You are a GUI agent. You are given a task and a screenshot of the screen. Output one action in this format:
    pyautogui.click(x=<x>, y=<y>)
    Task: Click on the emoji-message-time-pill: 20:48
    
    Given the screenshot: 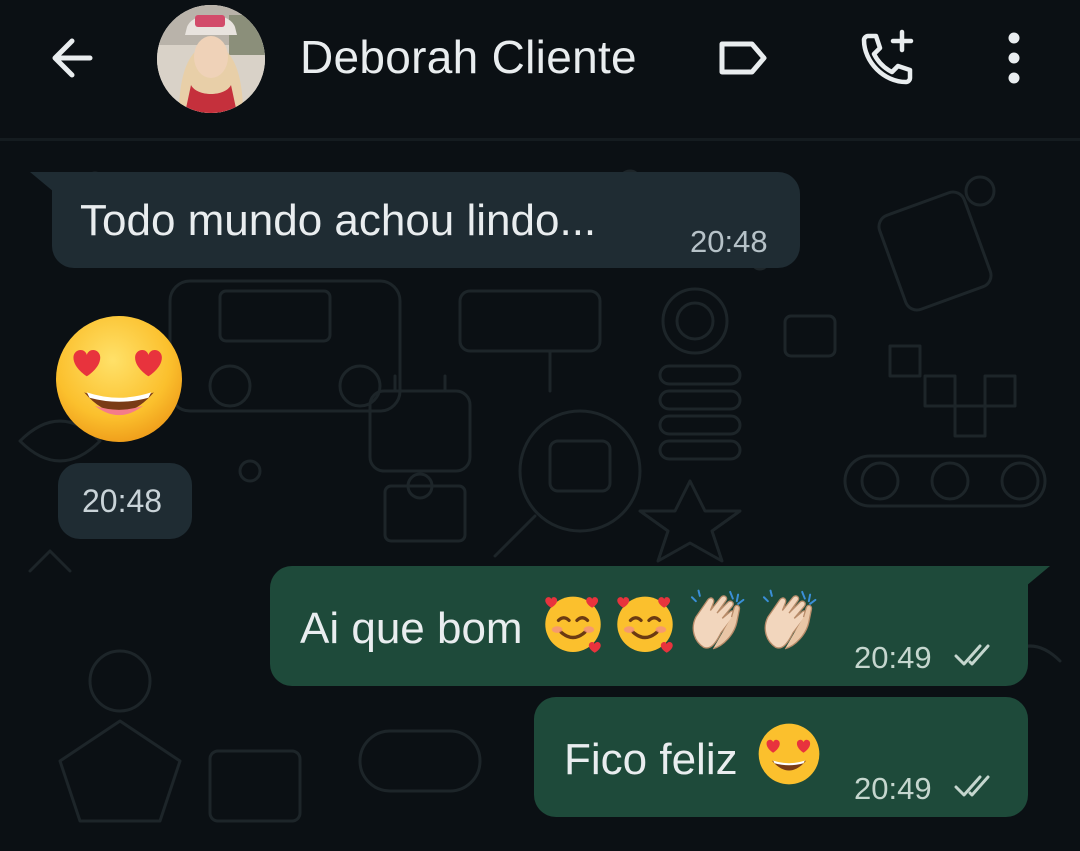 What is the action you would take?
    pyautogui.click(x=125, y=501)
    